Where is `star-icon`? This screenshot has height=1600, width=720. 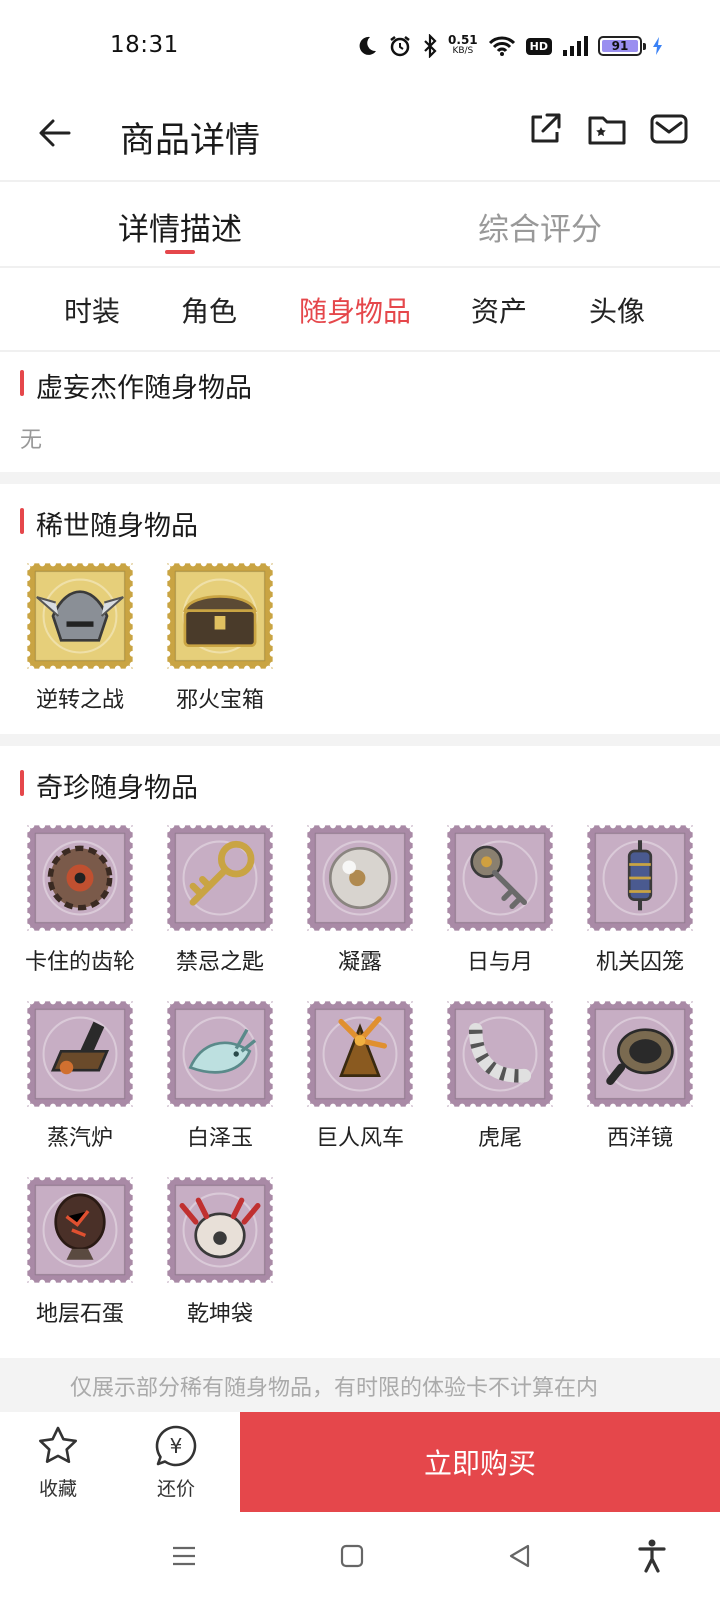
star-icon is located at coordinates (58, 1444).